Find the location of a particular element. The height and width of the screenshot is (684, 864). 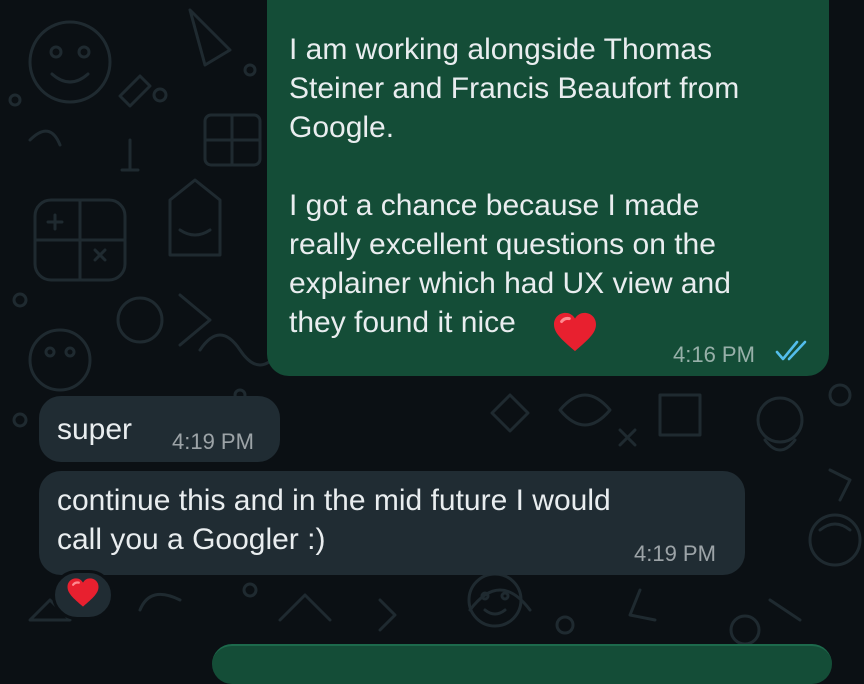

message-reaction is located at coordinates (83, 595).